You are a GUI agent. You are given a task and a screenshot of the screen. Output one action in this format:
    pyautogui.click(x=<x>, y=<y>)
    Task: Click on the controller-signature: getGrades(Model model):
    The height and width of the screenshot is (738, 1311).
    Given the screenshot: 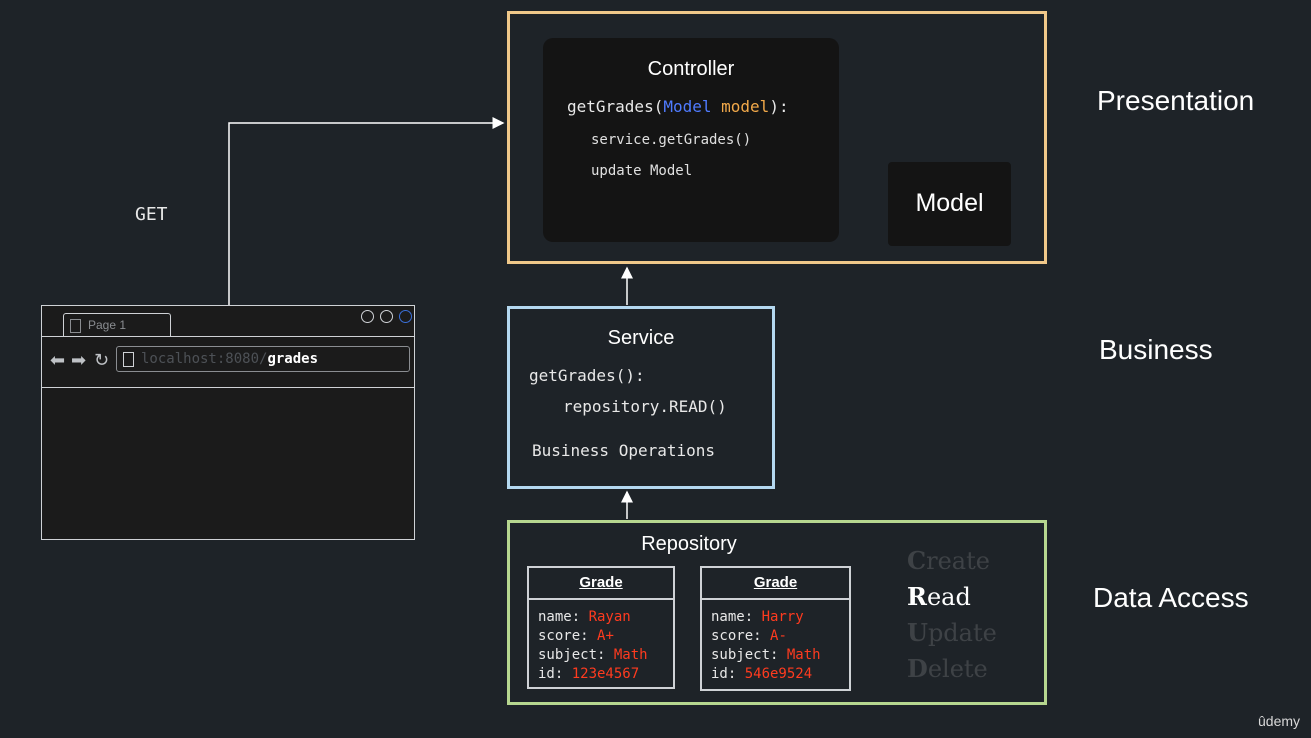 What is the action you would take?
    pyautogui.click(x=678, y=106)
    